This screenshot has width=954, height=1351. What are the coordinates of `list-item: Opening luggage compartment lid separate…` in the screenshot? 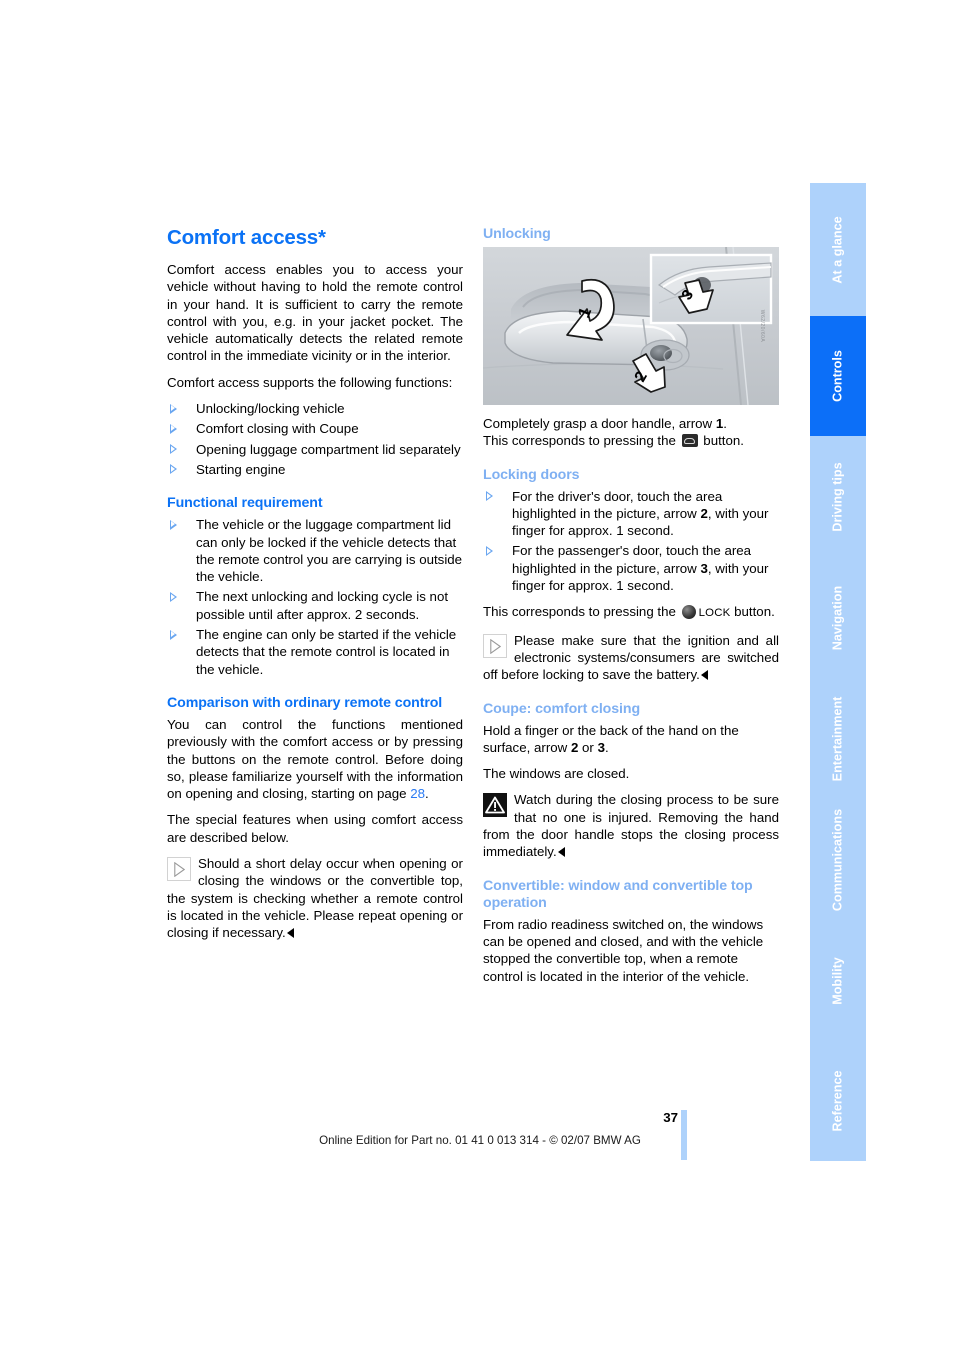 It's located at (315, 449).